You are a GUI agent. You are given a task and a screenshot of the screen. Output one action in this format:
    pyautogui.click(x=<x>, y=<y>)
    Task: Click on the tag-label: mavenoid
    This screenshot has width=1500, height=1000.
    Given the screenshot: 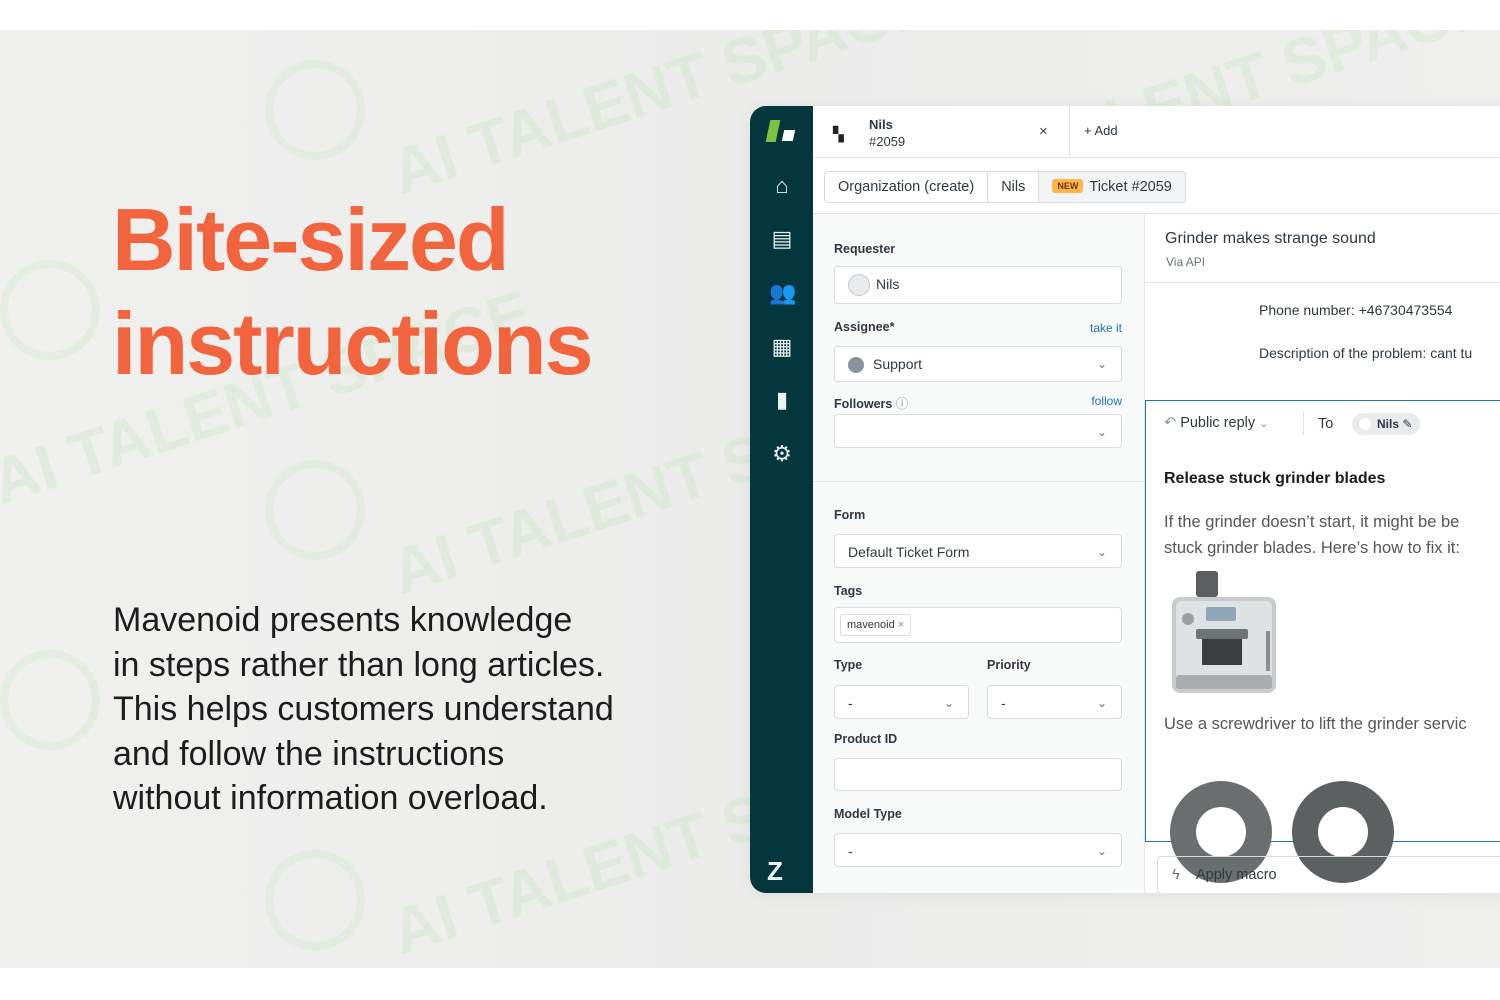 What is the action you would take?
    pyautogui.click(x=871, y=625)
    